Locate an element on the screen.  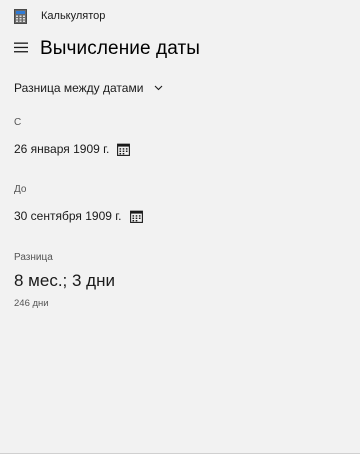
navigation-menu-button is located at coordinates (21, 49).